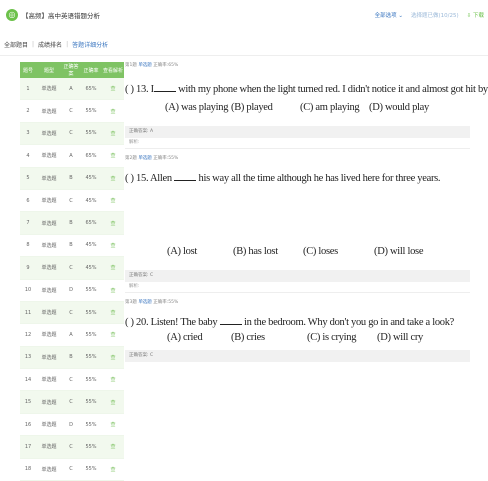  What do you see at coordinates (28, 178) in the screenshot?
I see `cell-number: 5` at bounding box center [28, 178].